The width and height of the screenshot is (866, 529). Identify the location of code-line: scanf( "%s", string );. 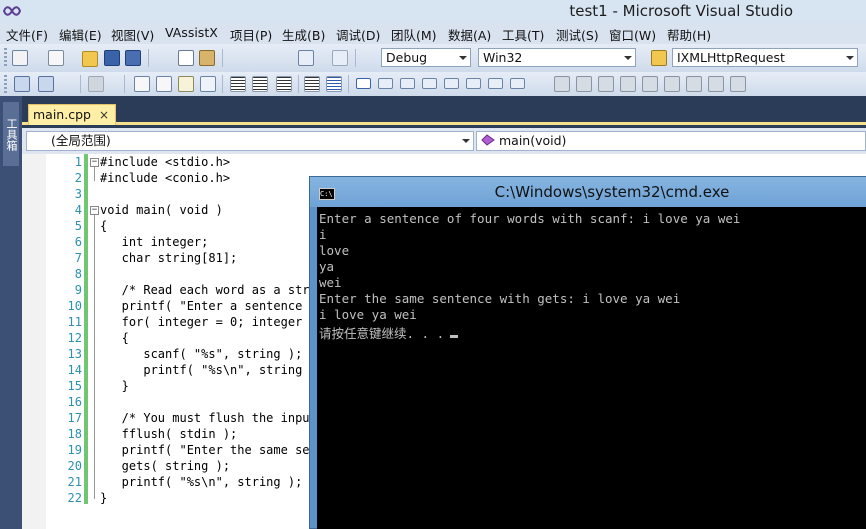
(201, 354).